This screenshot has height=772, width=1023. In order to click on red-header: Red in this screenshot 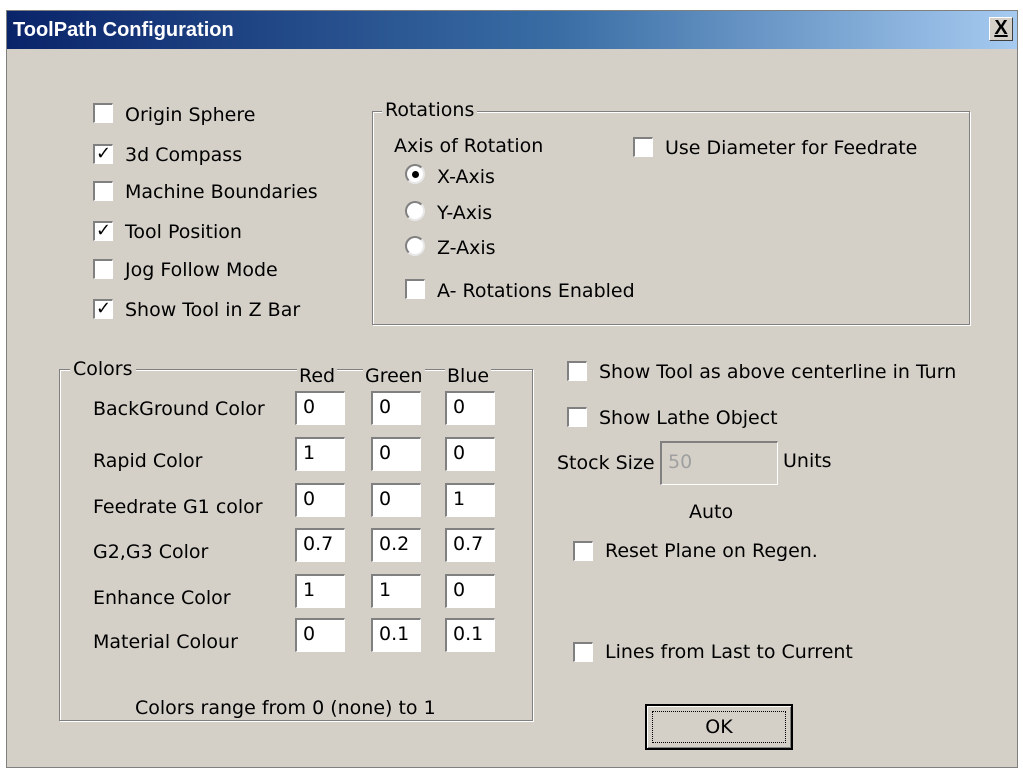, I will do `click(317, 376)`.